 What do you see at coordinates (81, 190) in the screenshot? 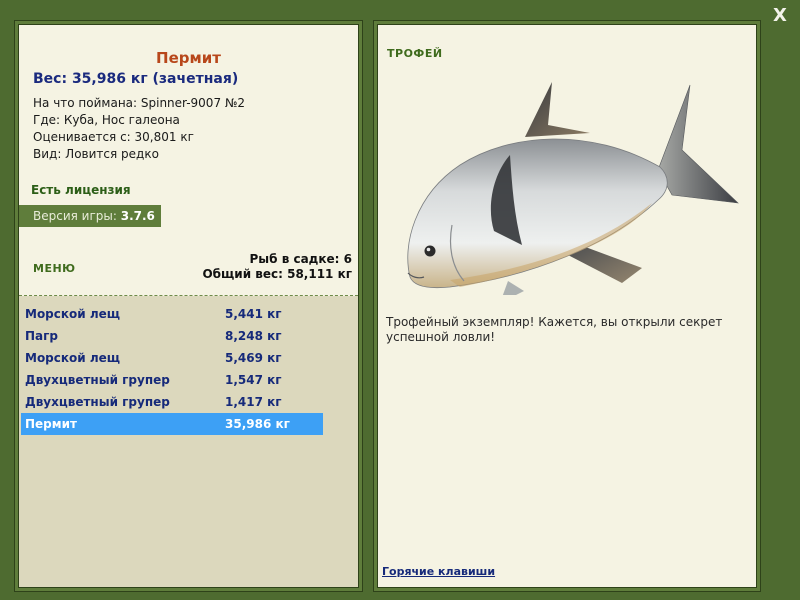
I see `license-status: Есть лицензия` at bounding box center [81, 190].